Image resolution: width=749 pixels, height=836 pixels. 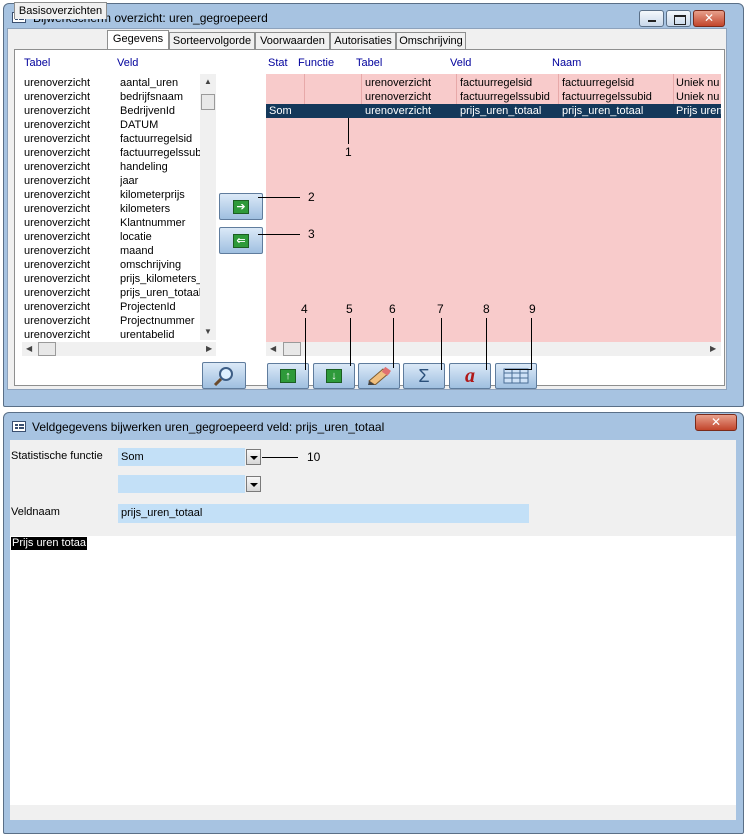 I want to click on tab-omschrijving: Omschrijving, so click(x=431, y=40).